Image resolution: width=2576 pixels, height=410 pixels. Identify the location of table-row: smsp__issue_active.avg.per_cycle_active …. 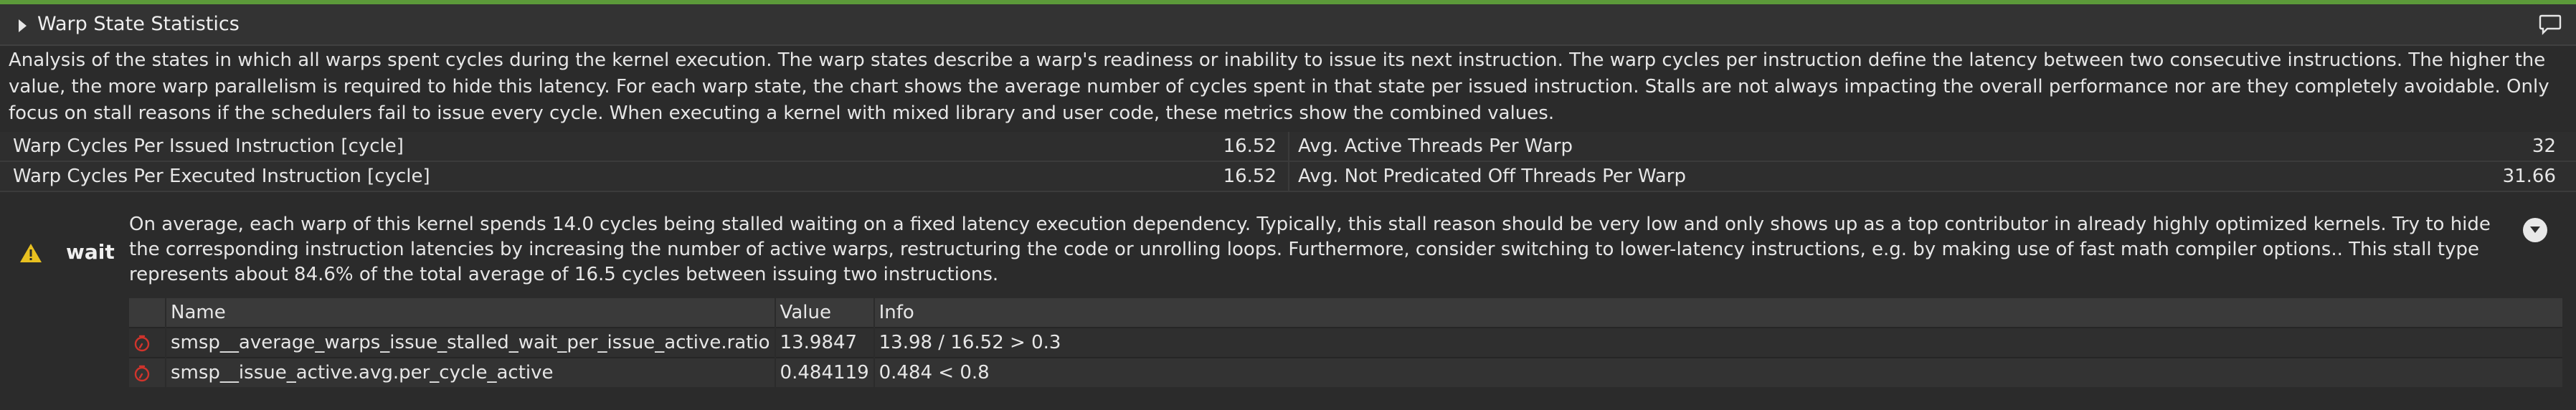
(1347, 372).